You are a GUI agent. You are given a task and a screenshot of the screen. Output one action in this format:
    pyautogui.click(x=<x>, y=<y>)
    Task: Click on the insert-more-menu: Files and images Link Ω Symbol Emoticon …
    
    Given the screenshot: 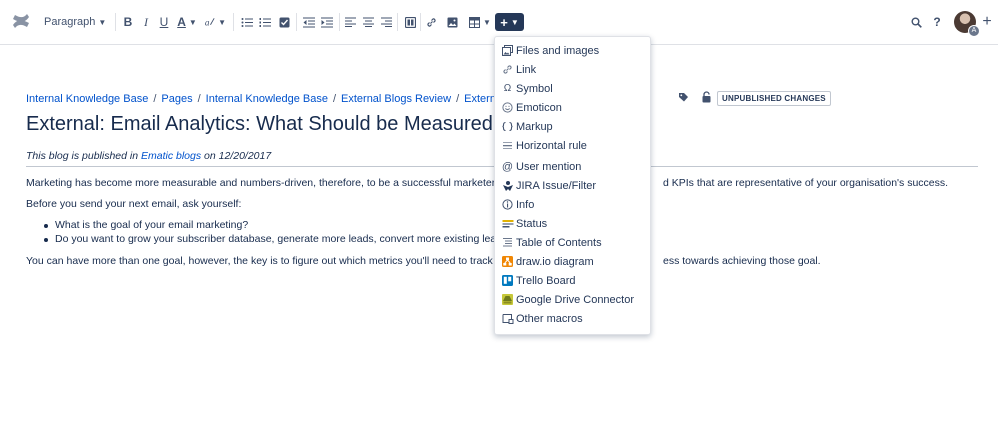 What is the action you would take?
    pyautogui.click(x=572, y=185)
    